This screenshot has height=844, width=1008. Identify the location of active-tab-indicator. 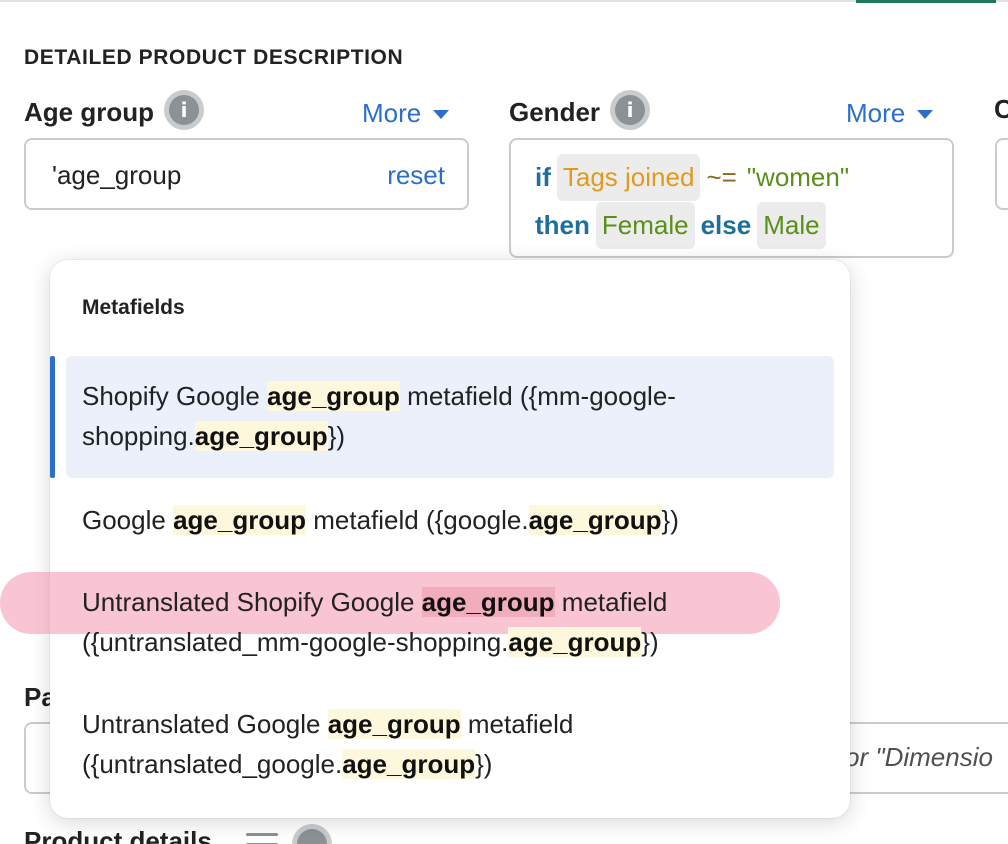
(926, 1).